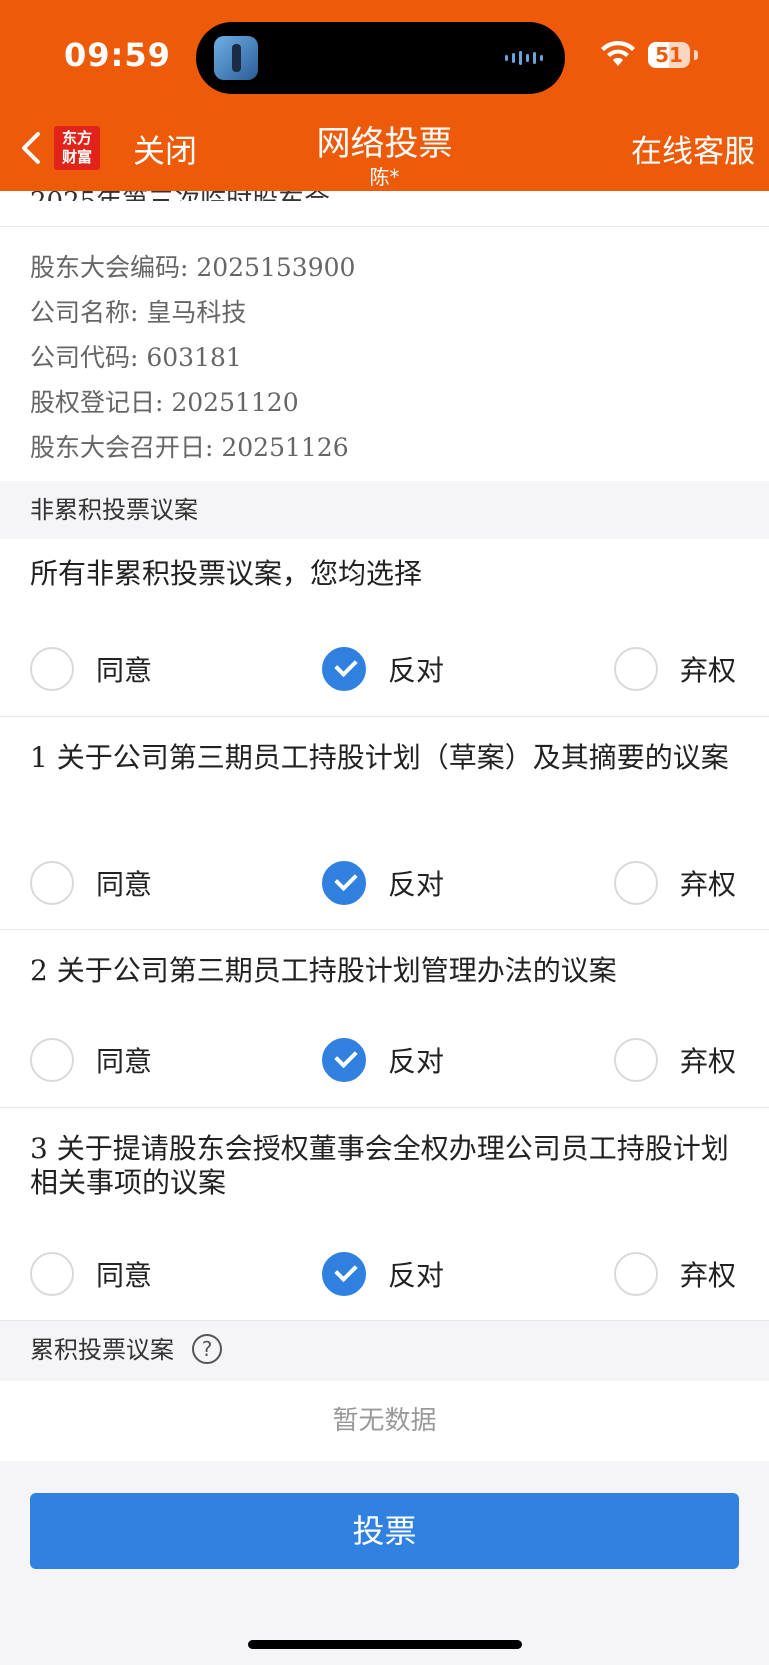 This screenshot has height=1665, width=769. Describe the element at coordinates (384, 823) in the screenshot. I see `vote-item-1: 1 关于公司第三期员工持股计划（草案）及其摘要的议案 同意 反对 弃权` at that location.